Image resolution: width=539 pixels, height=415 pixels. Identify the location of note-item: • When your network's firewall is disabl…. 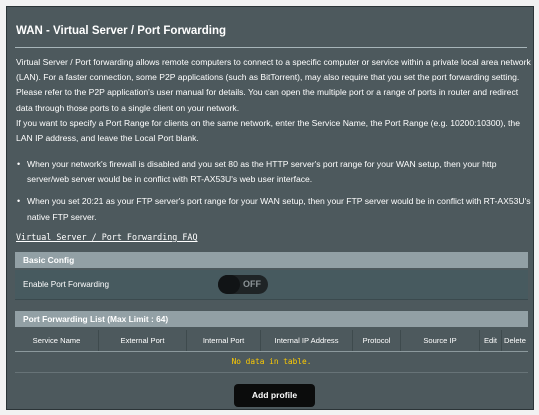
(273, 172).